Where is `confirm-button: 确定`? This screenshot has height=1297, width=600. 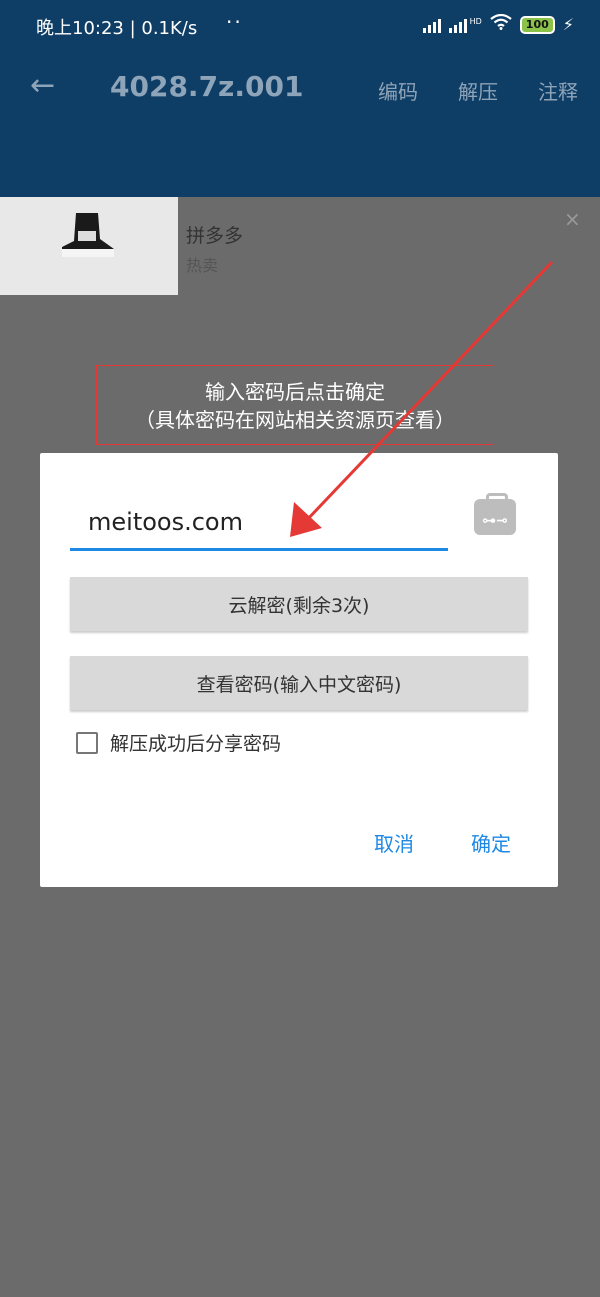
confirm-button: 确定 is located at coordinates (491, 842).